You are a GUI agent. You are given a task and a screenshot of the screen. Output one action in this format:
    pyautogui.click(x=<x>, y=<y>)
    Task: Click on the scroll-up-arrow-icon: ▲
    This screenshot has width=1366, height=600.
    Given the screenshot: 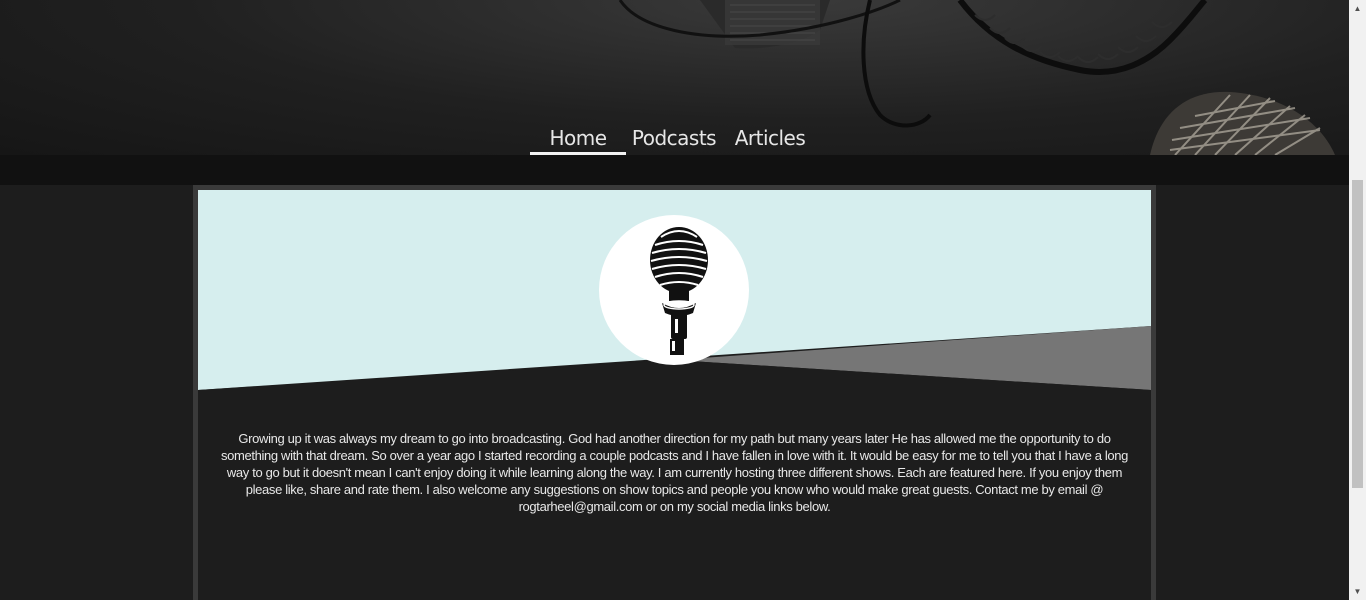 What is the action you would take?
    pyautogui.click(x=1357, y=8)
    